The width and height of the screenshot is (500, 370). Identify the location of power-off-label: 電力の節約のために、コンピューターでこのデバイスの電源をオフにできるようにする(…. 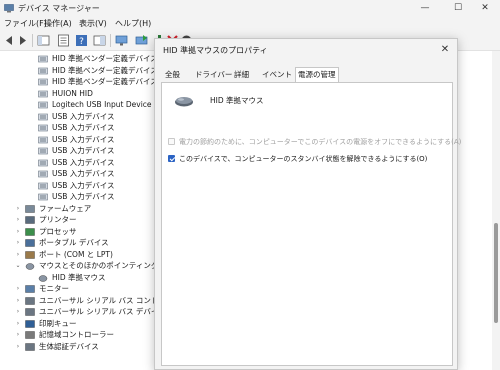
(320, 142).